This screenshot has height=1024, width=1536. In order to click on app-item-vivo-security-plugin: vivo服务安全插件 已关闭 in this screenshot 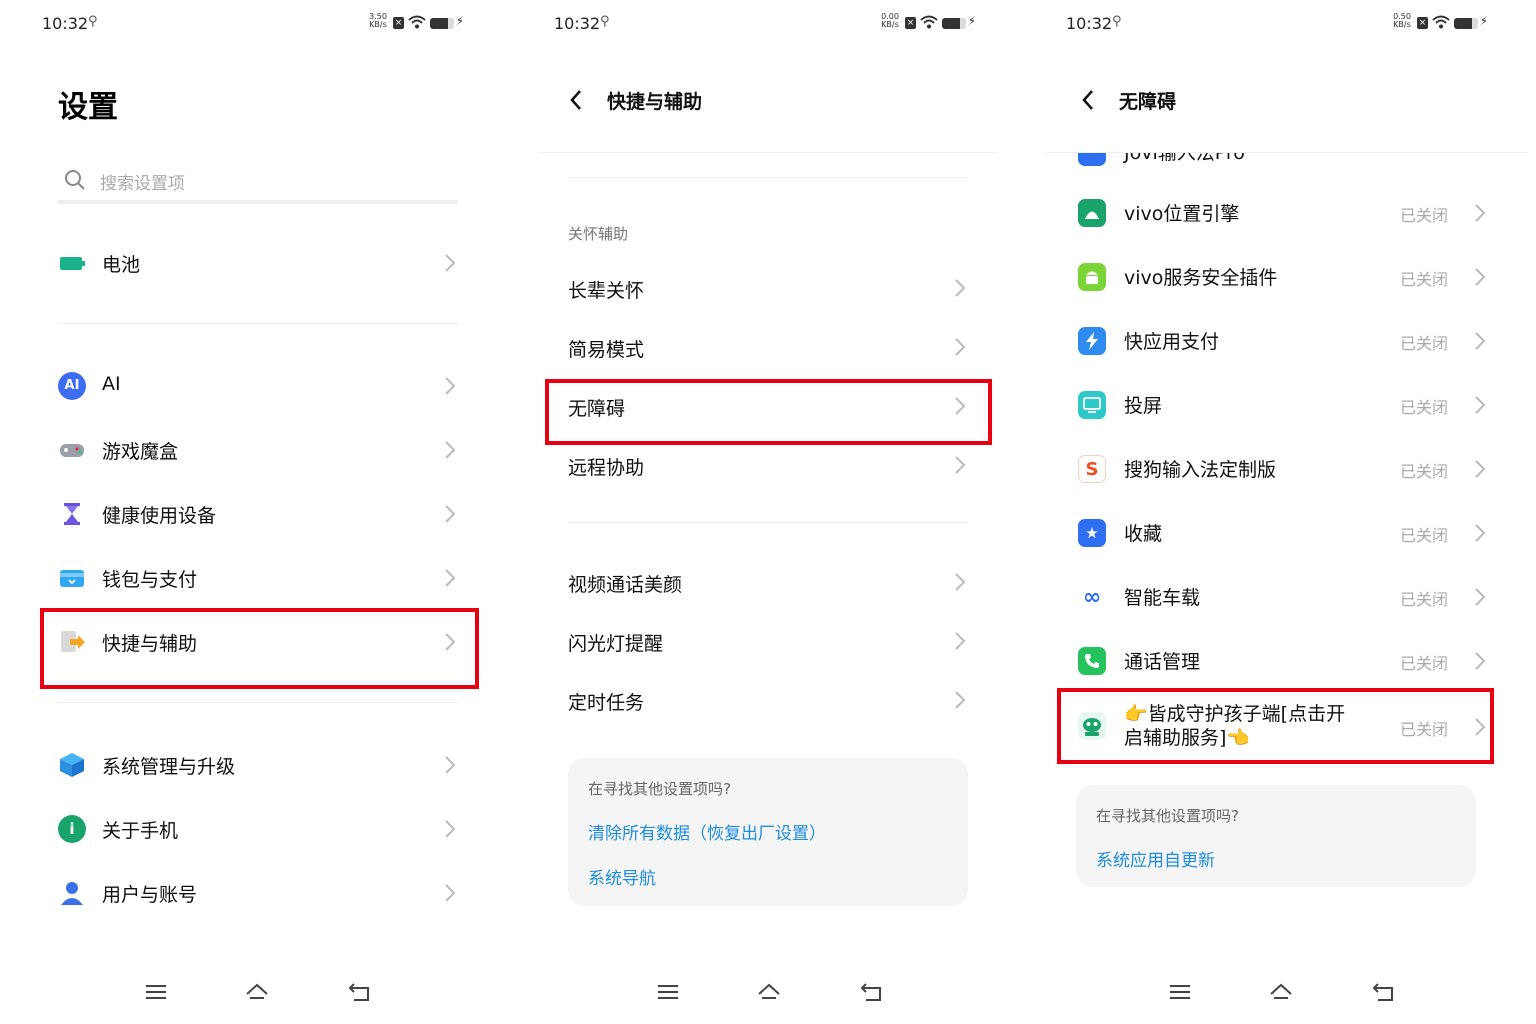, I will do `click(1281, 277)`.